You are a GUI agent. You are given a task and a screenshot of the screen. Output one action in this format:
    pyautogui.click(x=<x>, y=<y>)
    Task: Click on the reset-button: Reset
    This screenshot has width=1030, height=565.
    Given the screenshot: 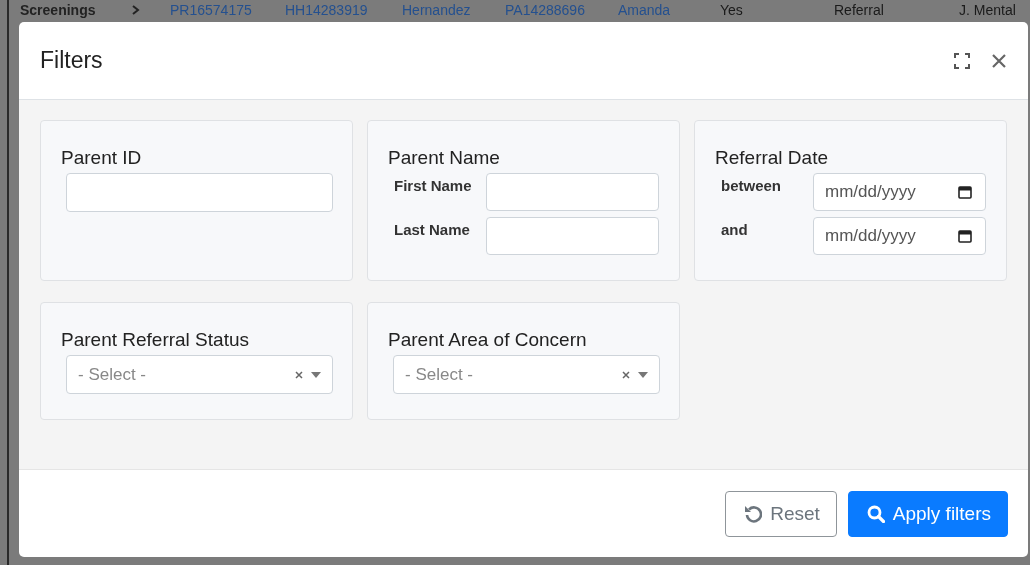 What is the action you would take?
    pyautogui.click(x=781, y=513)
    